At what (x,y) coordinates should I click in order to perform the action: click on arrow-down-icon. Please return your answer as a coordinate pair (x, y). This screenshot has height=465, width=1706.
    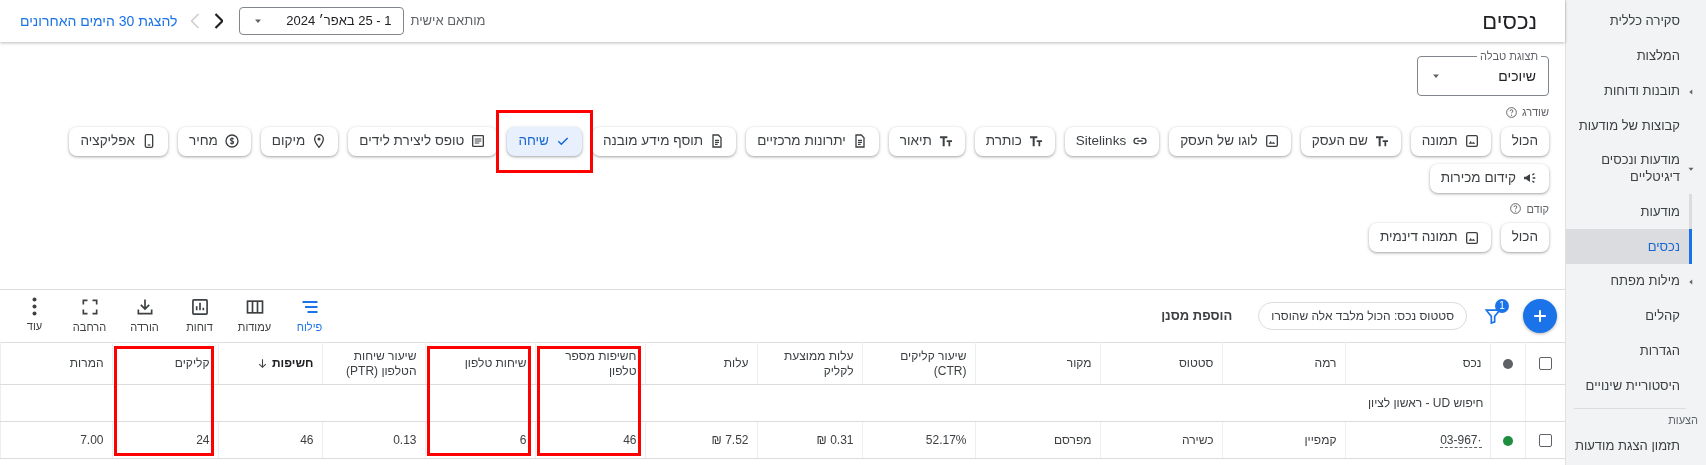
    Looking at the image, I should click on (262, 363).